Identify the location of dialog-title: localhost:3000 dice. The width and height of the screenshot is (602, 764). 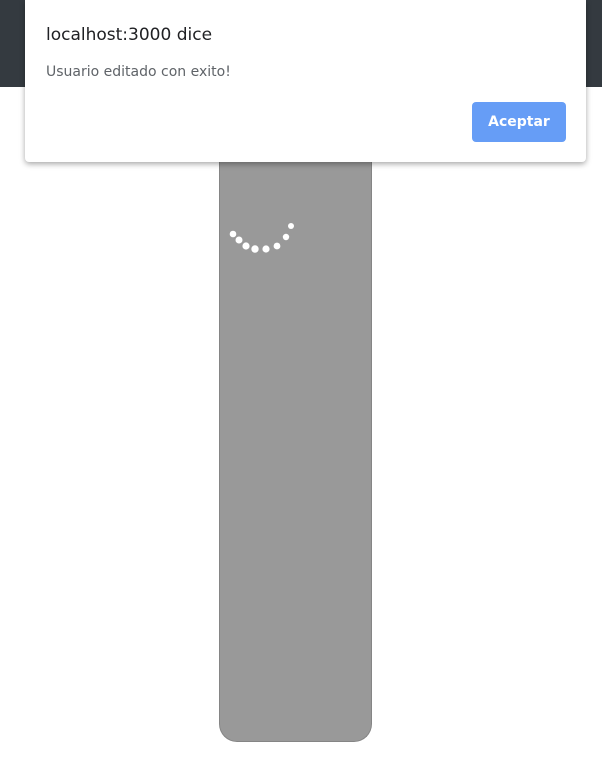
(129, 35).